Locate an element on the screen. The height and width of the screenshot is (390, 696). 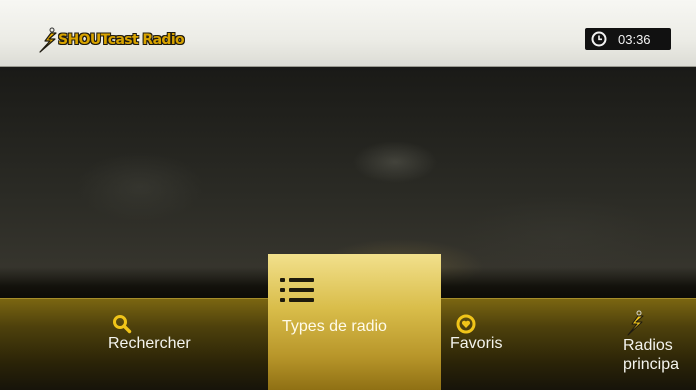
heart-icon is located at coordinates (466, 324).